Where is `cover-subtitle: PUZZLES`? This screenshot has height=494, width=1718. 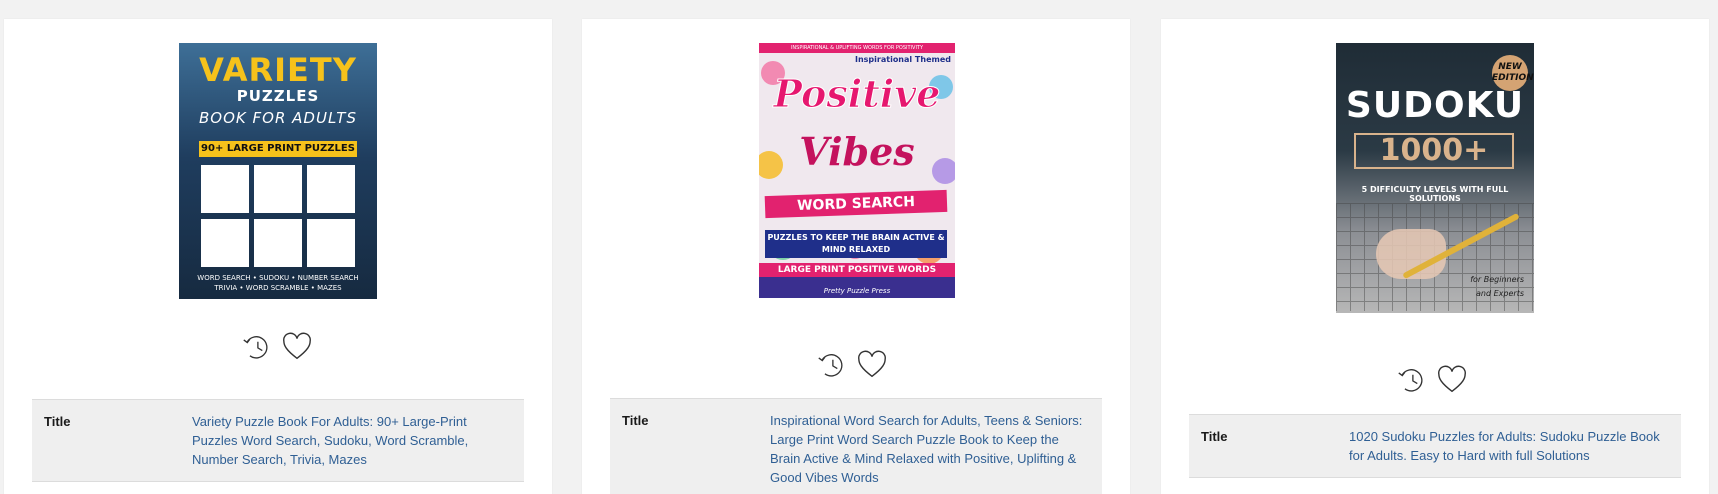 cover-subtitle: PUZZLES is located at coordinates (278, 96).